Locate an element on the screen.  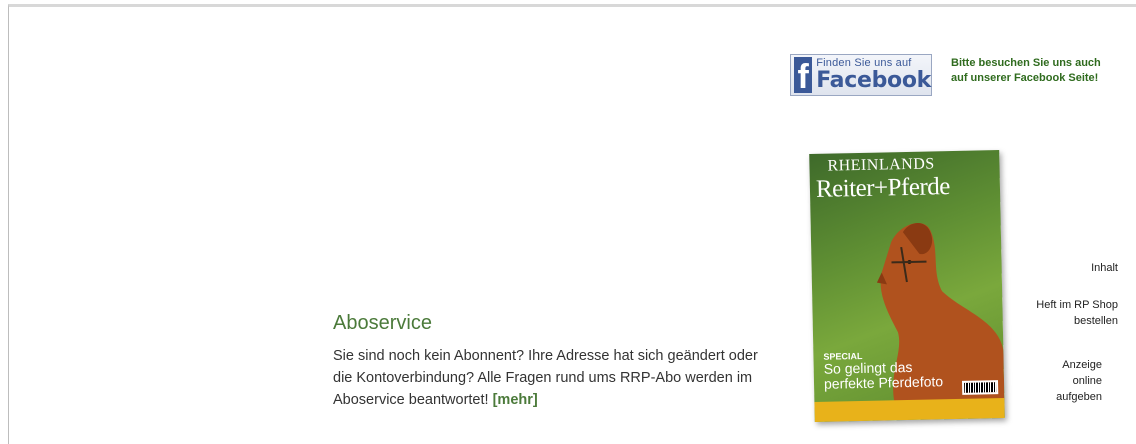
facebook-badge-text: Finden Sie uns auf Facebook is located at coordinates (873, 75).